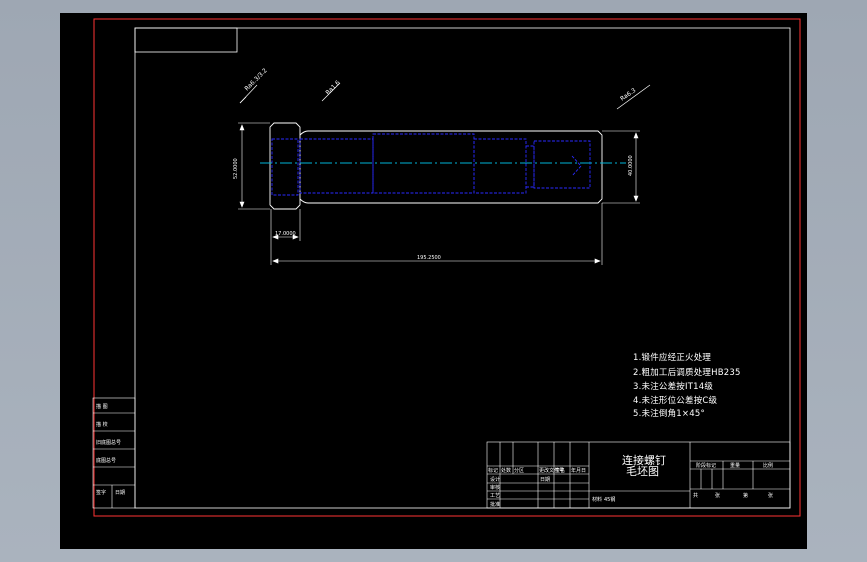 The height and width of the screenshot is (562, 867). What do you see at coordinates (429, 258) in the screenshot?
I see `dim-overall-length: 195.2500` at bounding box center [429, 258].